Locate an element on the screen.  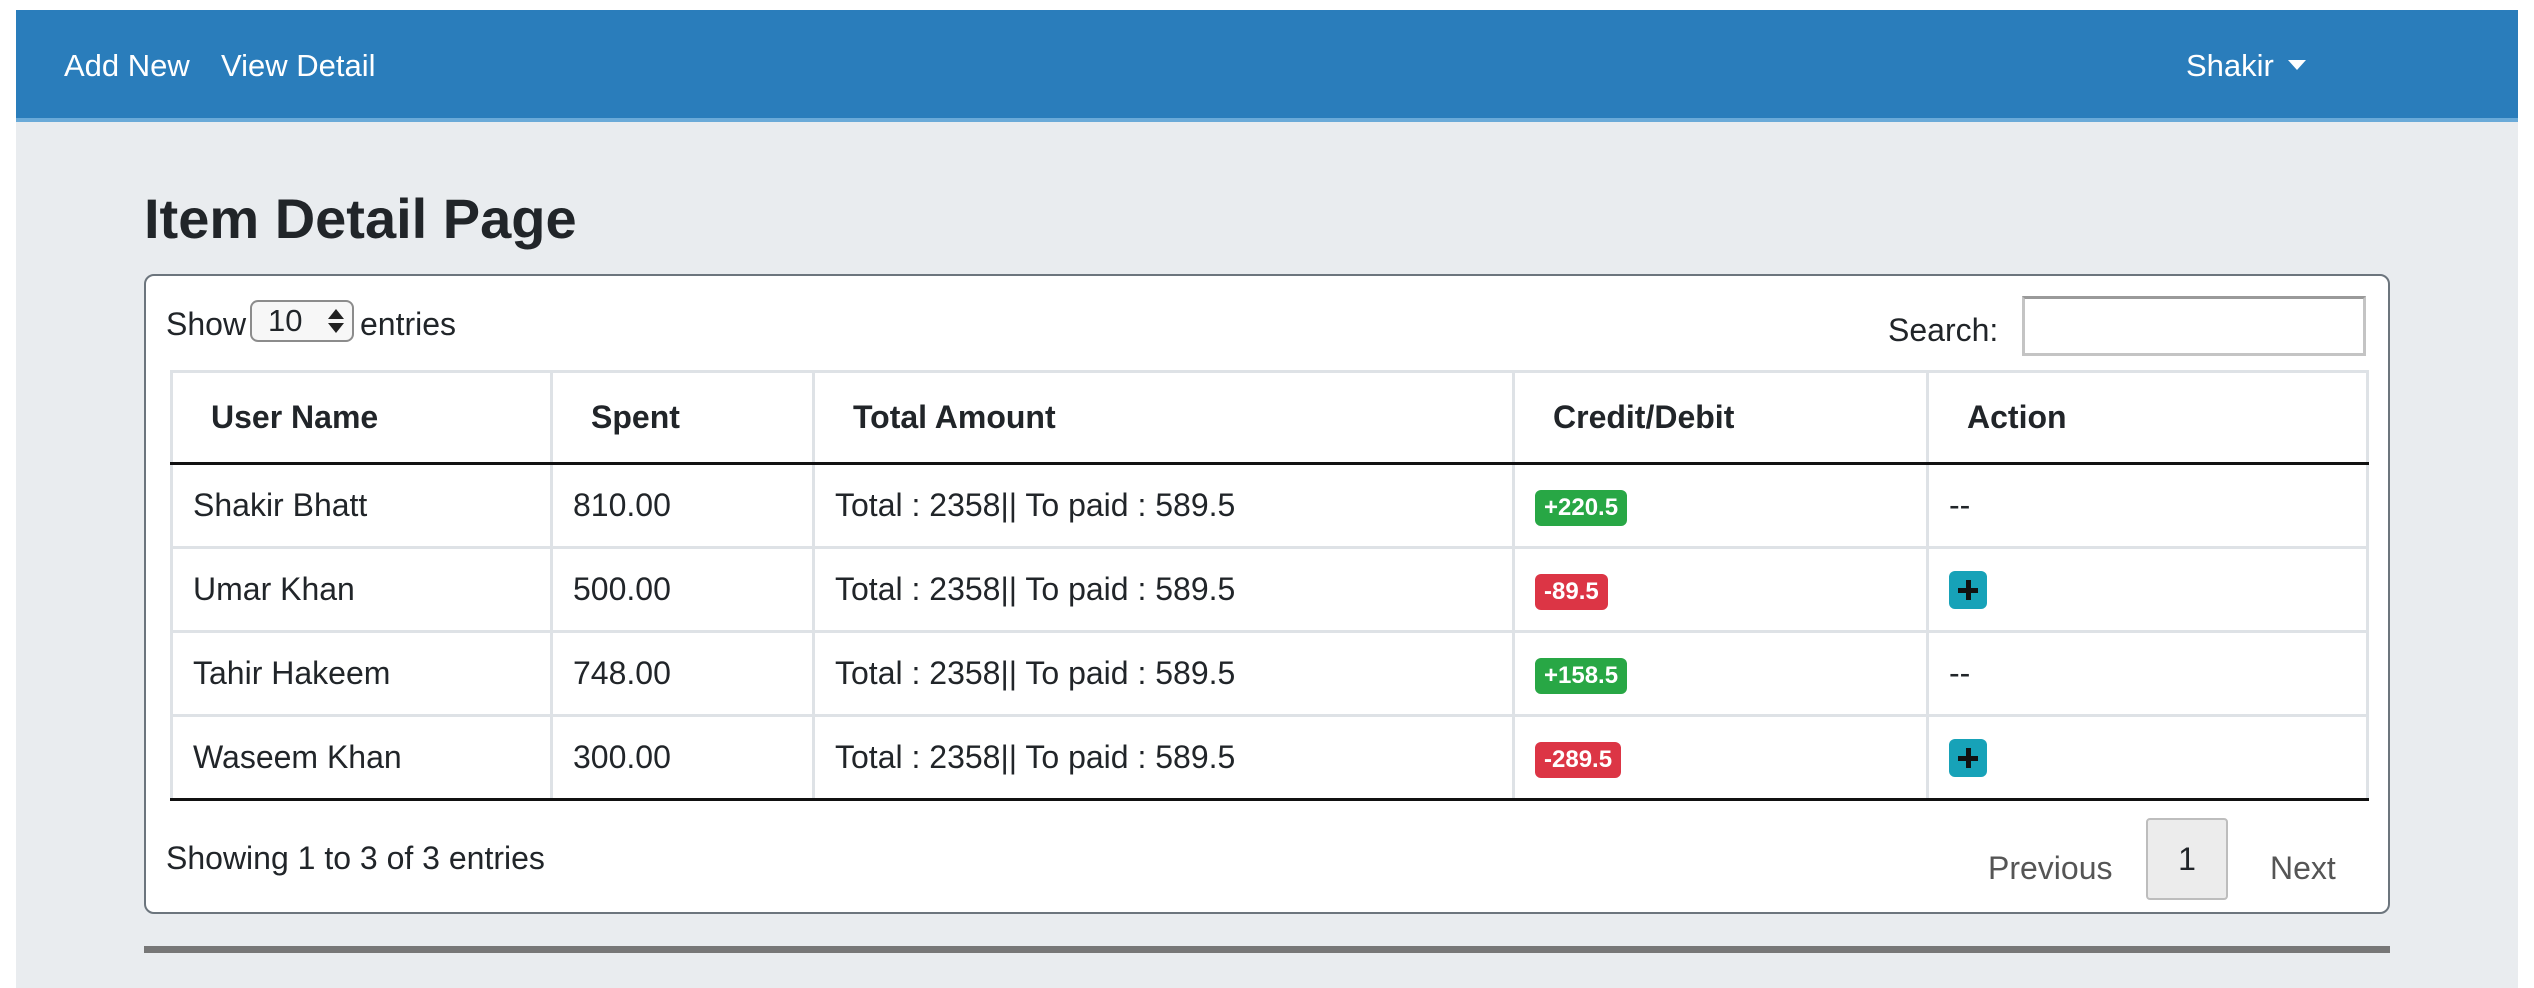
header-credit-debit: Credit/Debit is located at coordinates (1720, 417).